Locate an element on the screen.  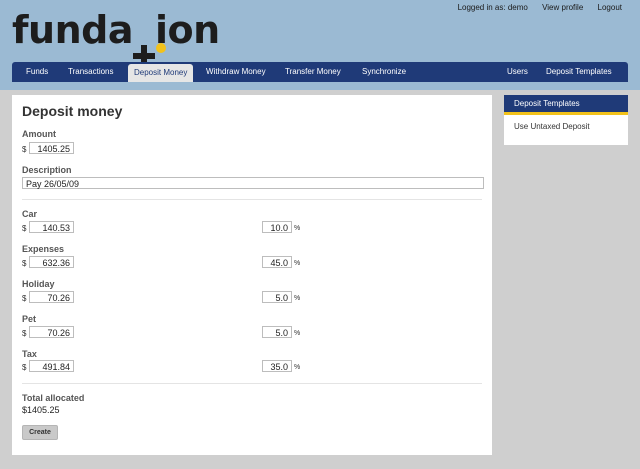
category-amount-car: 140.53 is located at coordinates (51, 227).